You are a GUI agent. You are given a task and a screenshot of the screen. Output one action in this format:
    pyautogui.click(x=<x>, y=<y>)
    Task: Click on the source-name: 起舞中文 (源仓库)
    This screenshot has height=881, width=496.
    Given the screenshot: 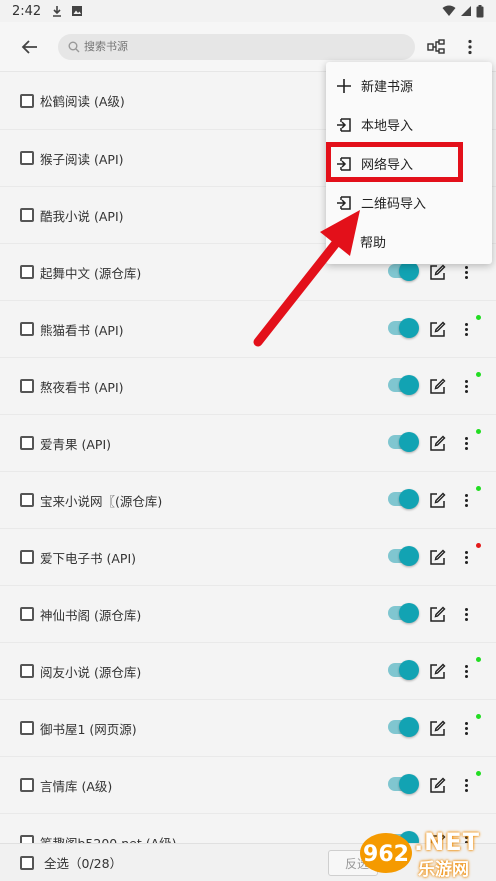 What is the action you would take?
    pyautogui.click(x=91, y=273)
    